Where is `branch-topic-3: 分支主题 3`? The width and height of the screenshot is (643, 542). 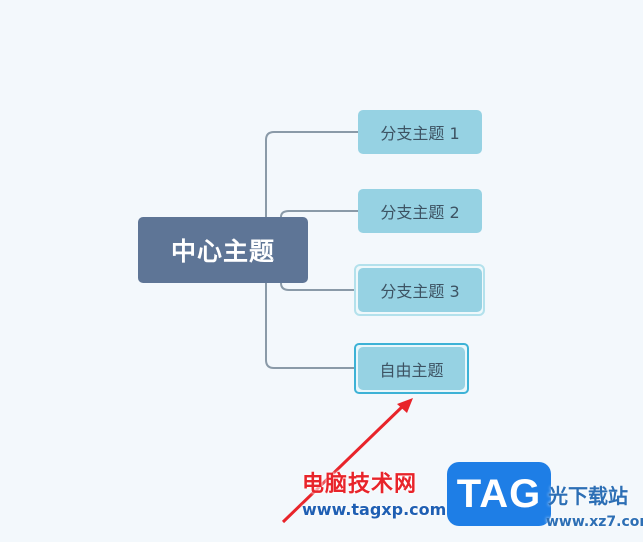
branch-topic-3: 分支主题 3 is located at coordinates (420, 290).